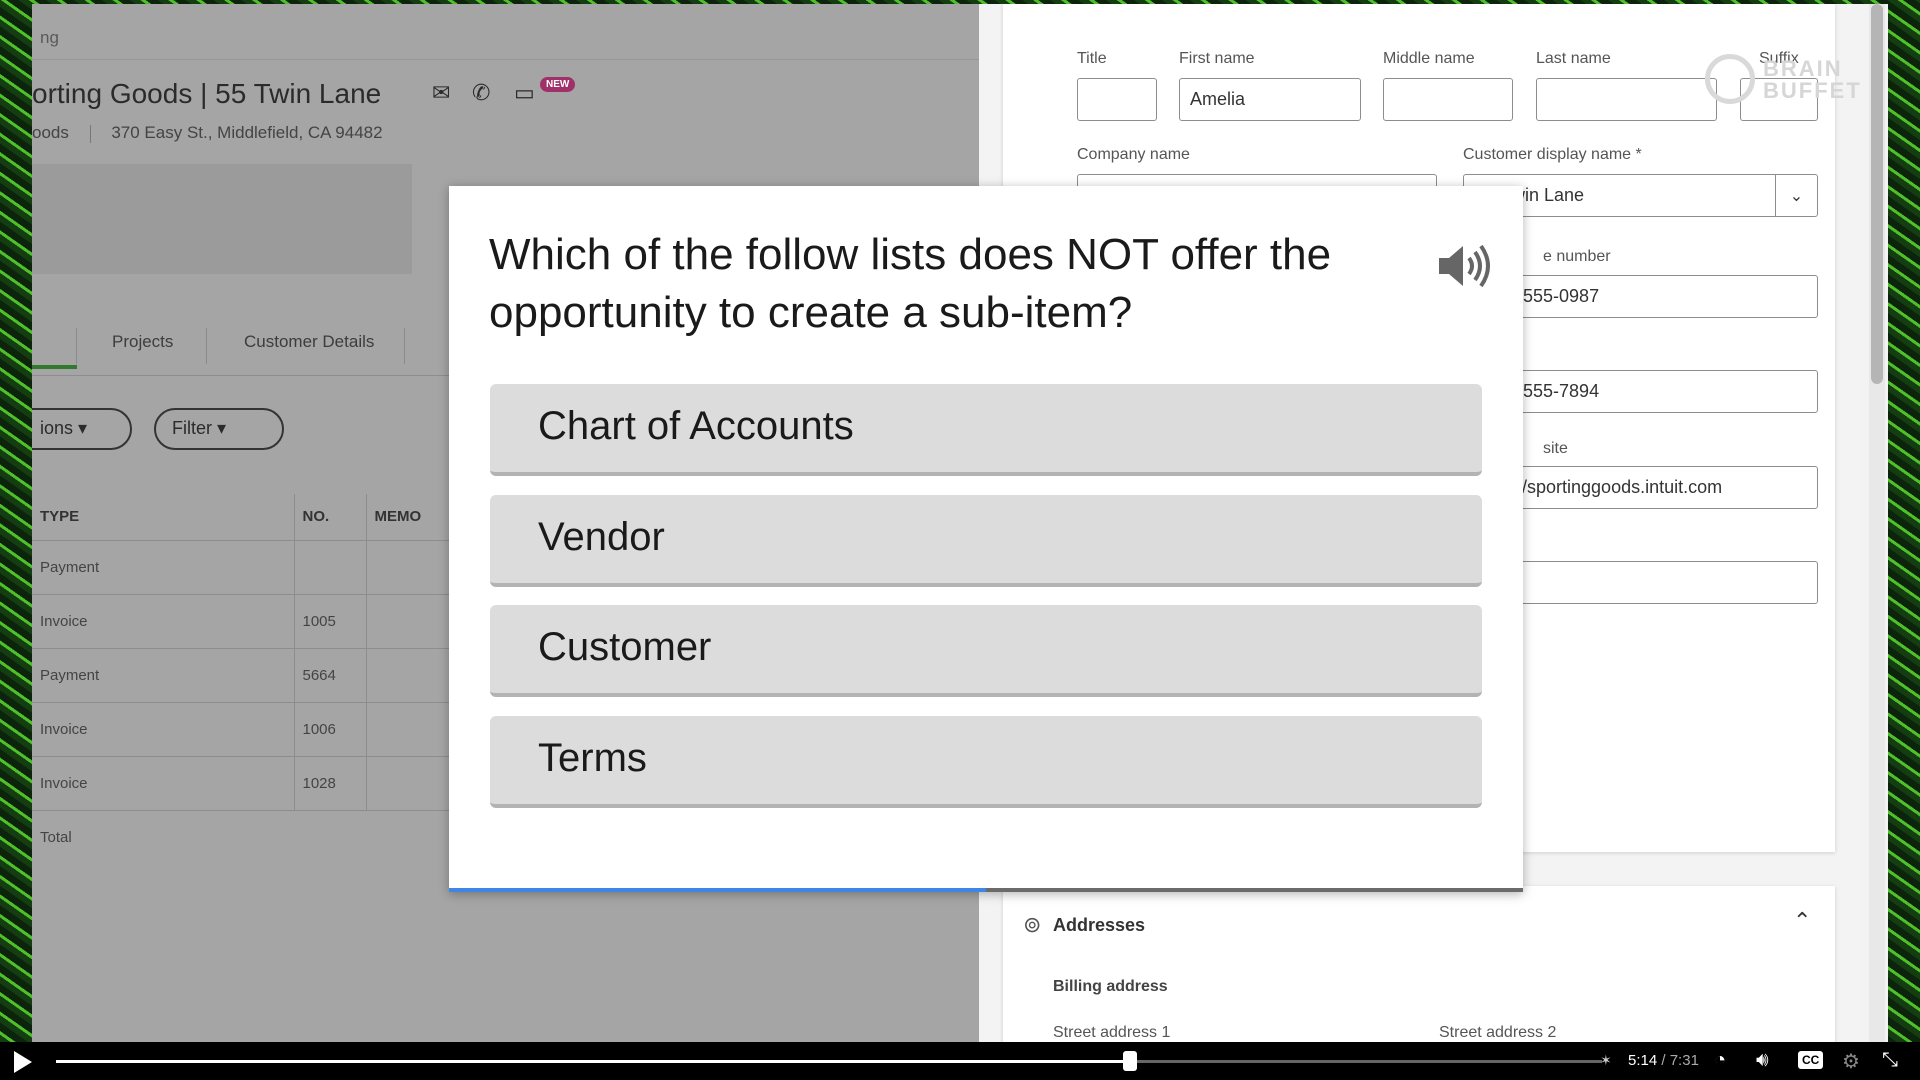 This screenshot has width=1920, height=1080. I want to click on table-row: Invoice 1006, so click(259, 729).